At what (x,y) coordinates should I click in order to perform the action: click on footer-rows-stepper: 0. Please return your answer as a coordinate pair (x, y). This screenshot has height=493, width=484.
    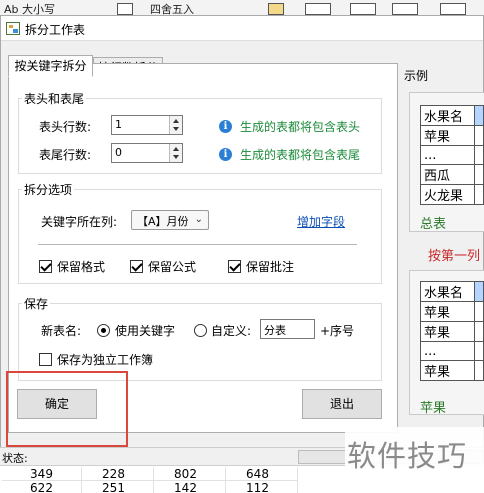
    Looking at the image, I should click on (147, 153).